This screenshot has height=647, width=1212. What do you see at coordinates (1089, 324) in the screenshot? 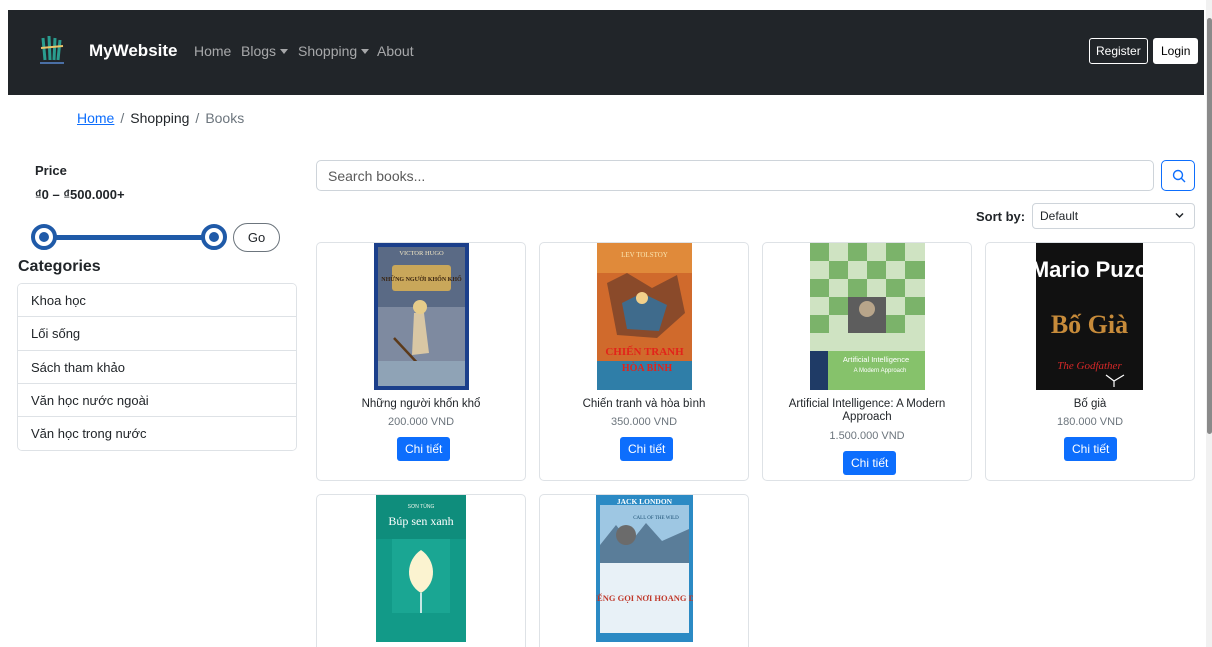
I see `cover-title: Bố Già` at bounding box center [1089, 324].